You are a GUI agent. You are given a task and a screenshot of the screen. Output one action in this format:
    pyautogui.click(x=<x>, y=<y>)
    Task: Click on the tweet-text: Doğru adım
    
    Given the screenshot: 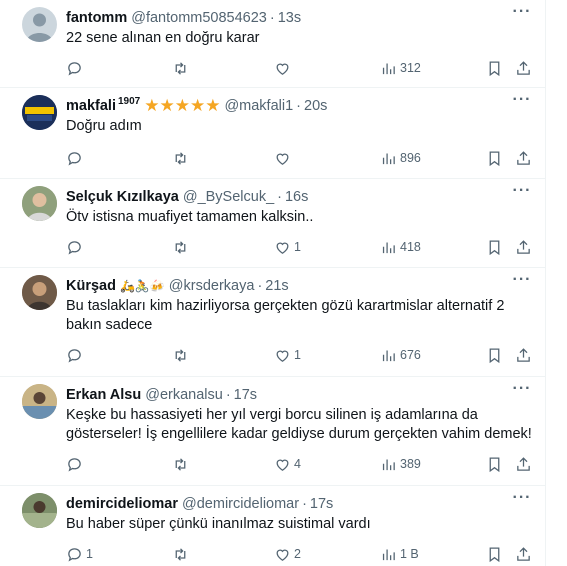 What is the action you would take?
    pyautogui.click(x=104, y=126)
    